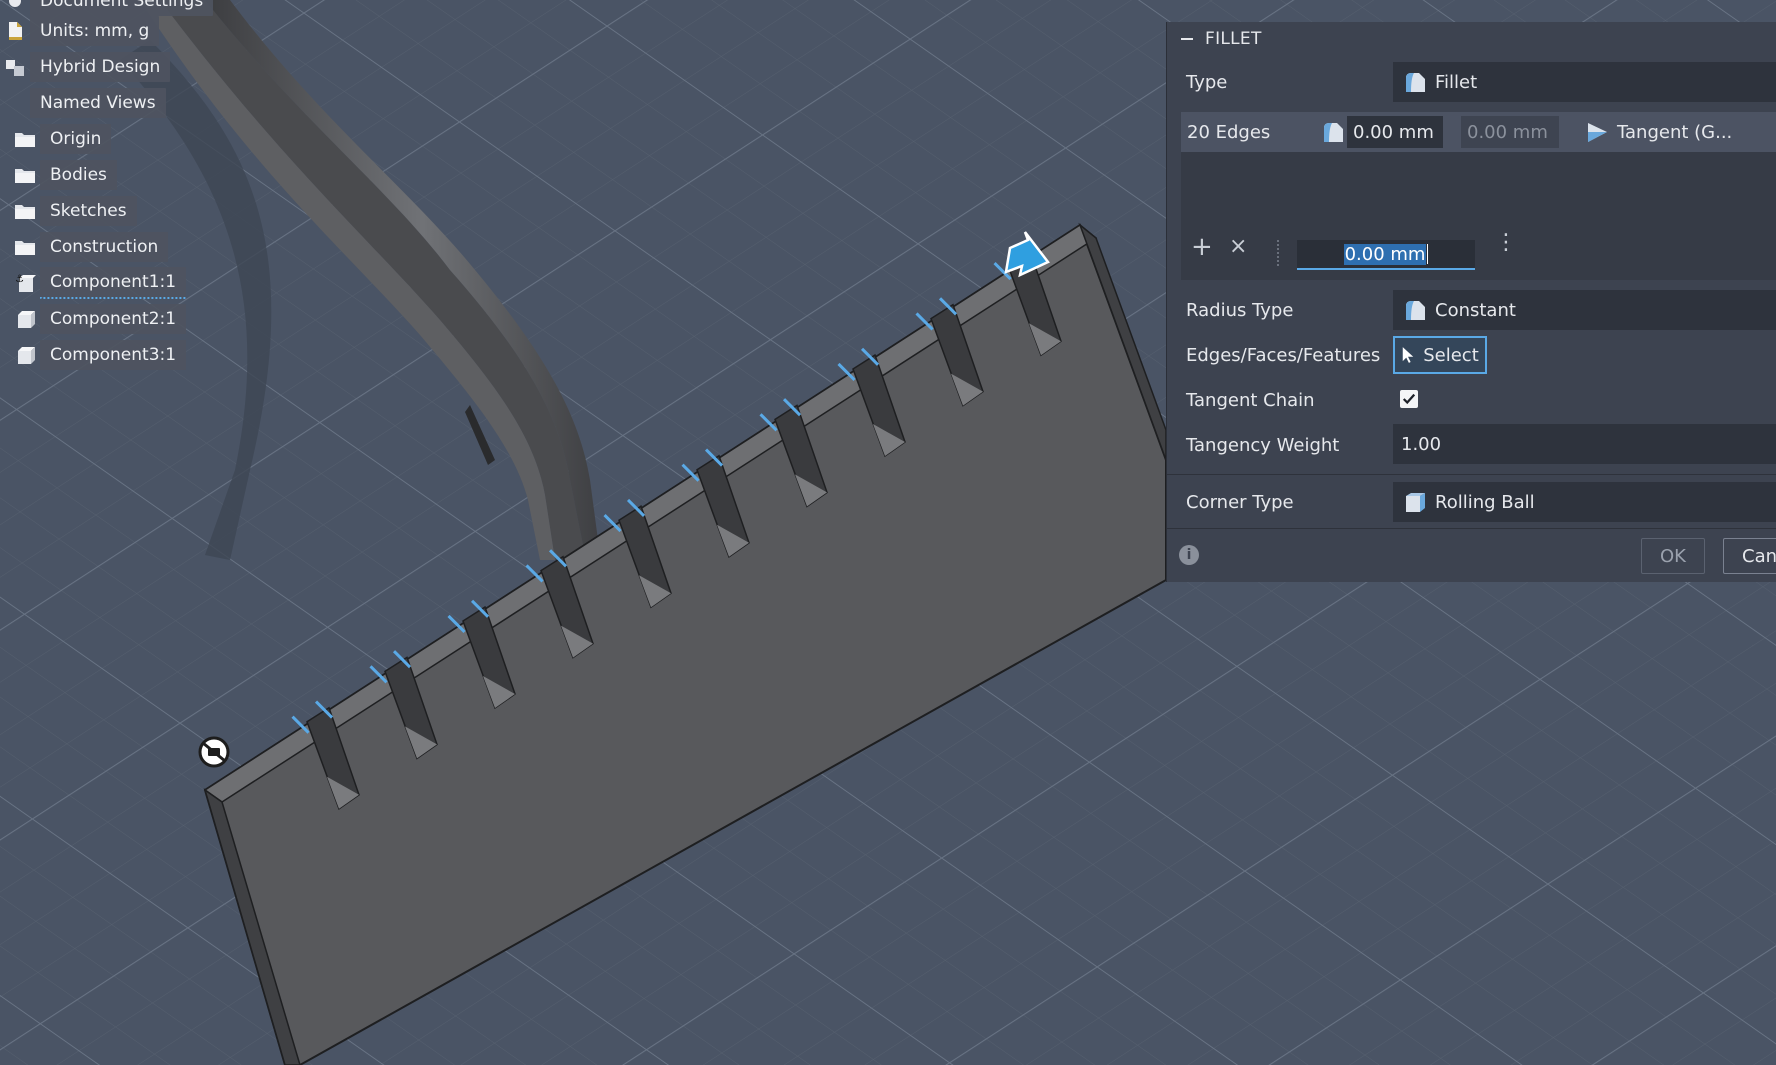 Image resolution: width=1776 pixels, height=1065 pixels. I want to click on tangent-chain-label: Tangent Chain, so click(1250, 400).